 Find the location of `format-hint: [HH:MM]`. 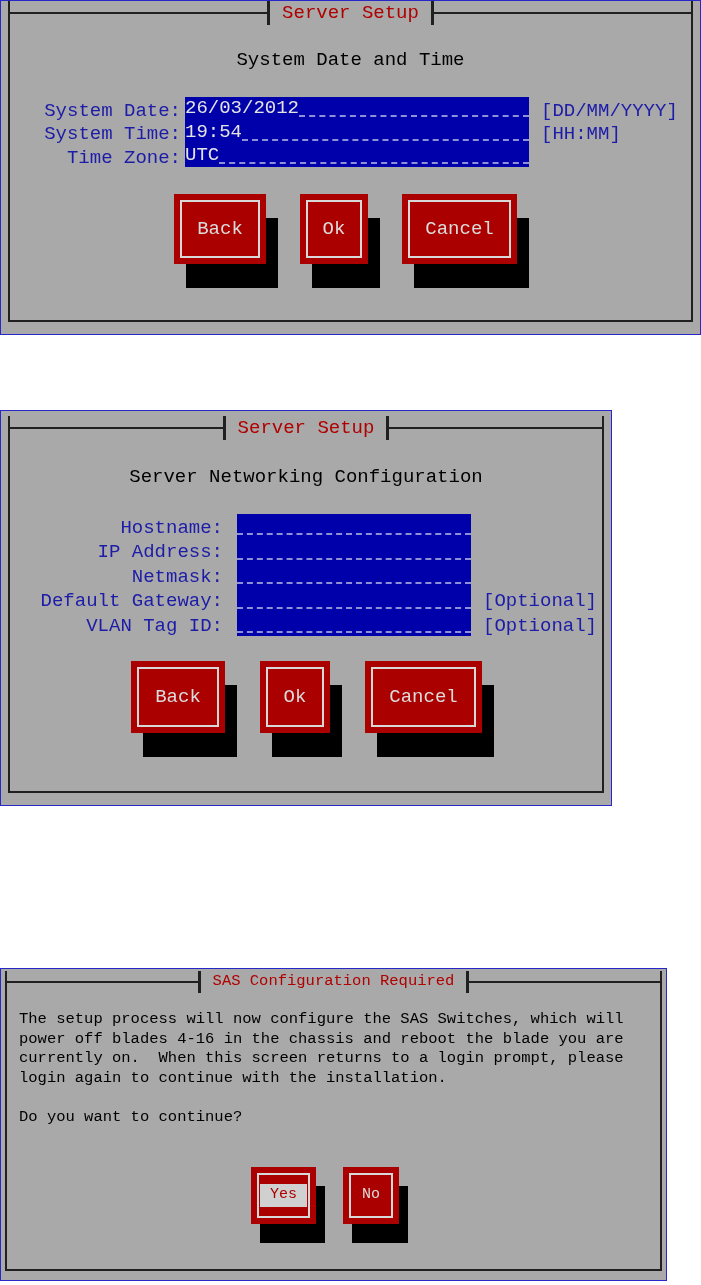

format-hint: [HH:MM] is located at coordinates (581, 133).